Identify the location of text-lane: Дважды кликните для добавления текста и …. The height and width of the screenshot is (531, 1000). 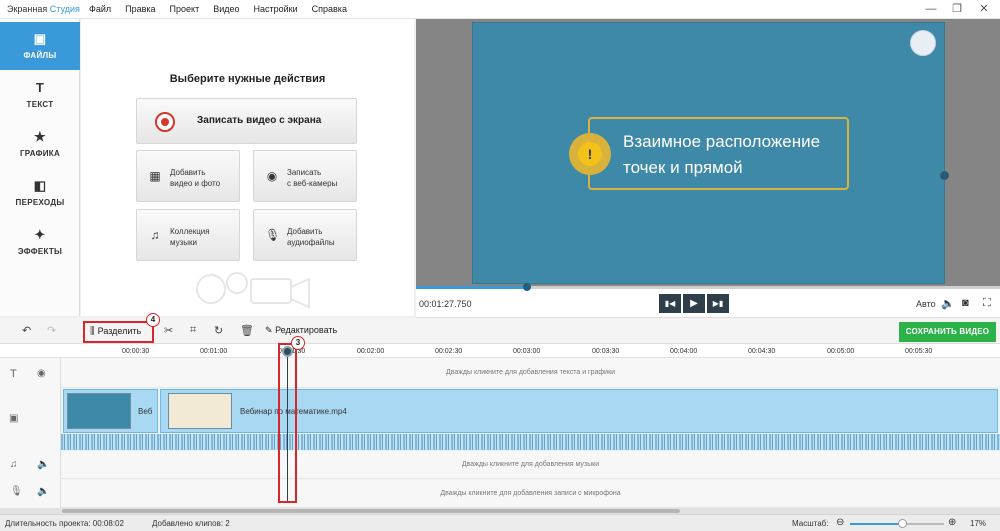
(530, 373).